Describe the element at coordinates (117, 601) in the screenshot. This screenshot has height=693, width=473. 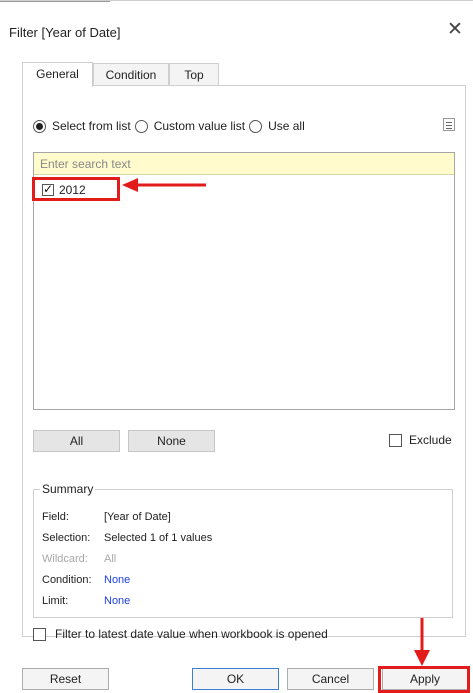
I see `limit-value-link: None` at that location.